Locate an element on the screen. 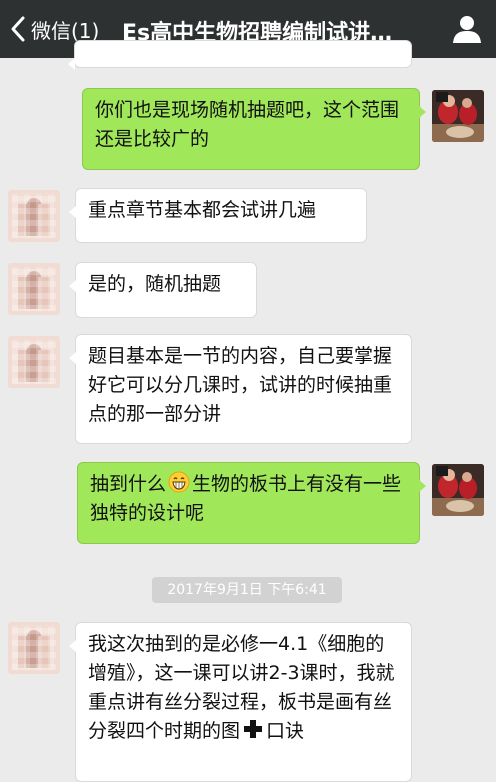  message-bubble-self: 你们也是现场随机抽题吧，这个范围还是比较广的 is located at coordinates (254, 129).